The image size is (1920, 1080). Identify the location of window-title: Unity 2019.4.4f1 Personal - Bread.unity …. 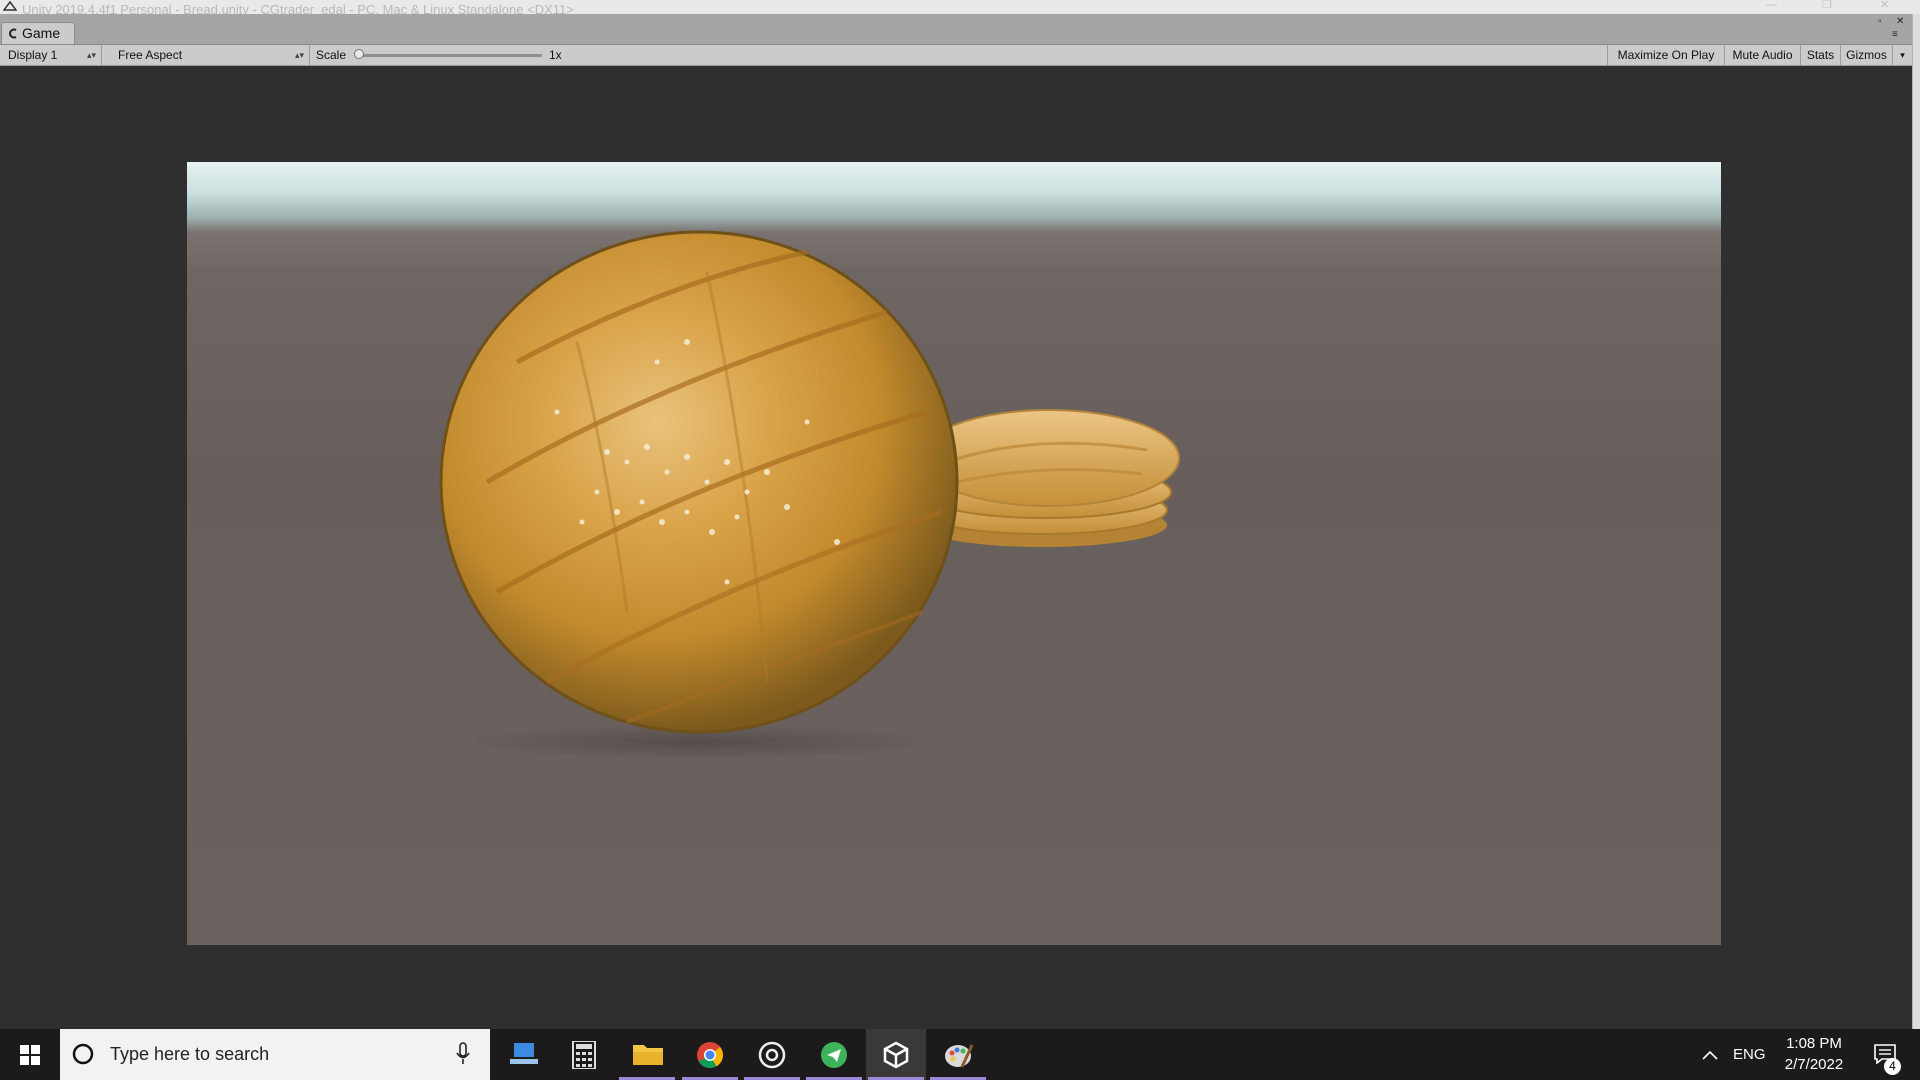
(298, 8).